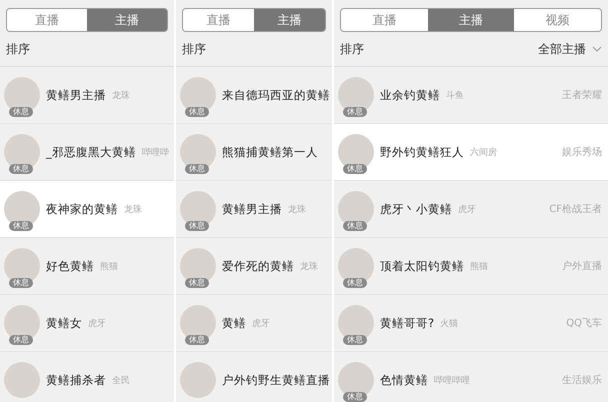  I want to click on streamer-row: 黄鳝捕杀者 全民, so click(87, 377).